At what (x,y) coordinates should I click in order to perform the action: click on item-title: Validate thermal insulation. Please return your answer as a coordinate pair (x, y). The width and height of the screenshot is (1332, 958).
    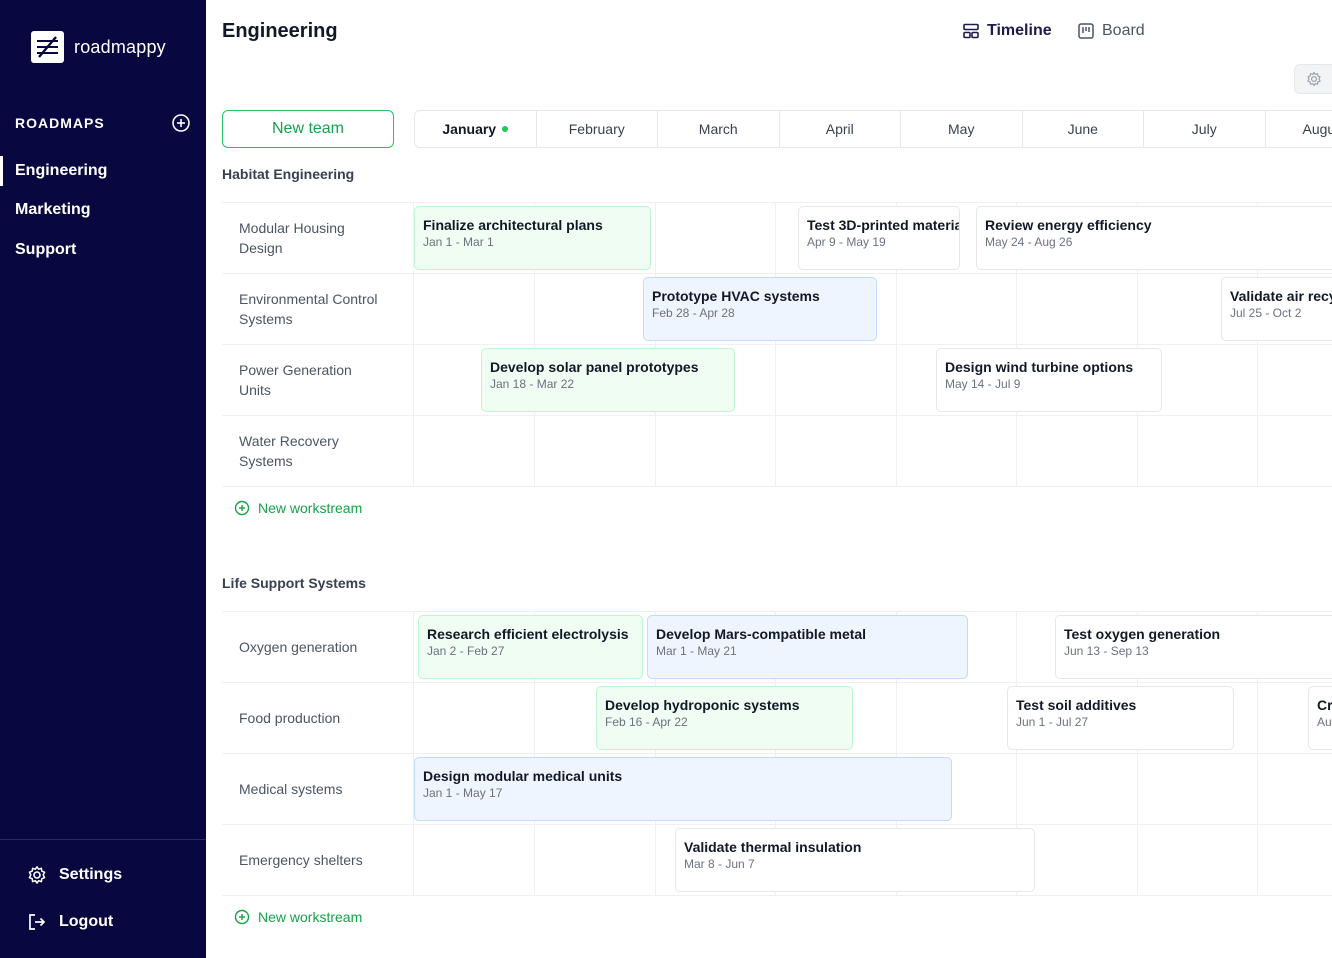
    Looking at the image, I should click on (773, 847).